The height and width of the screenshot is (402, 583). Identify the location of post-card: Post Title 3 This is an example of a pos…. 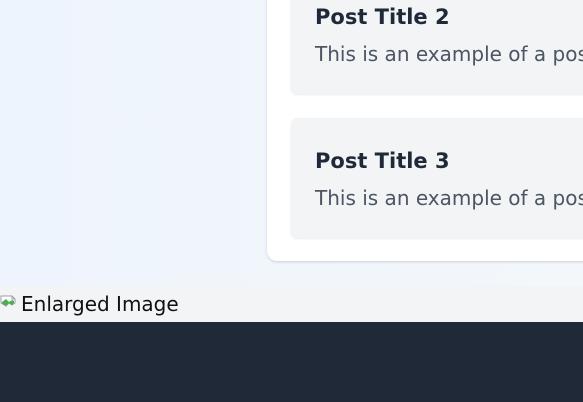
(437, 178).